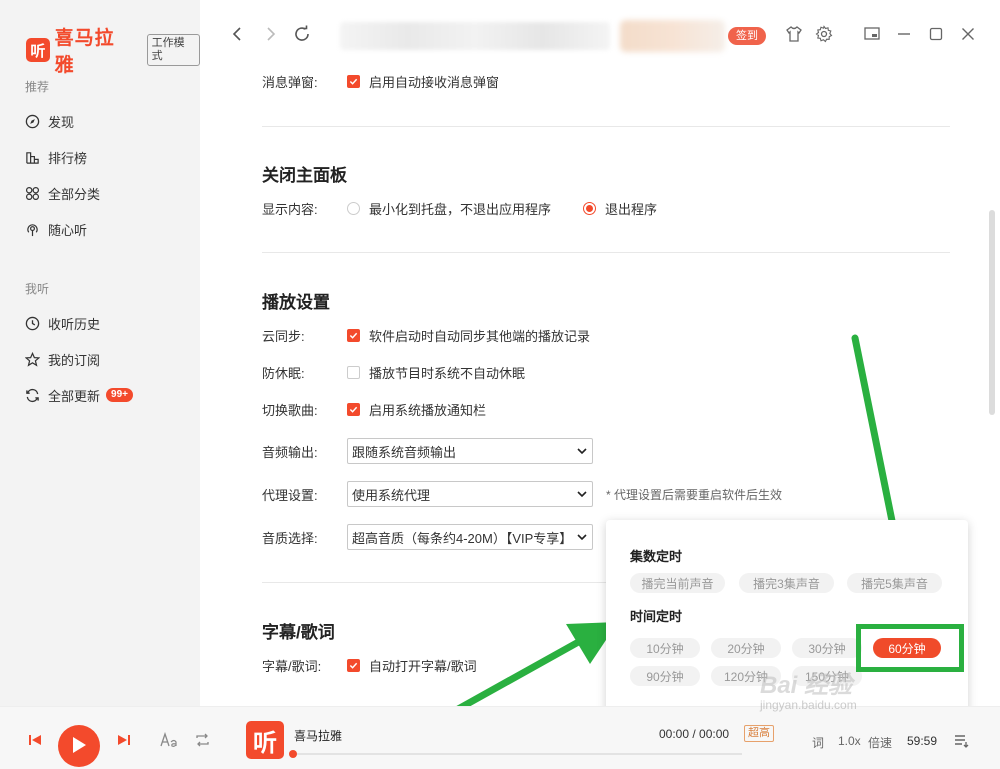 The width and height of the screenshot is (1000, 769). I want to click on speed-button: 1.0x, so click(849, 741).